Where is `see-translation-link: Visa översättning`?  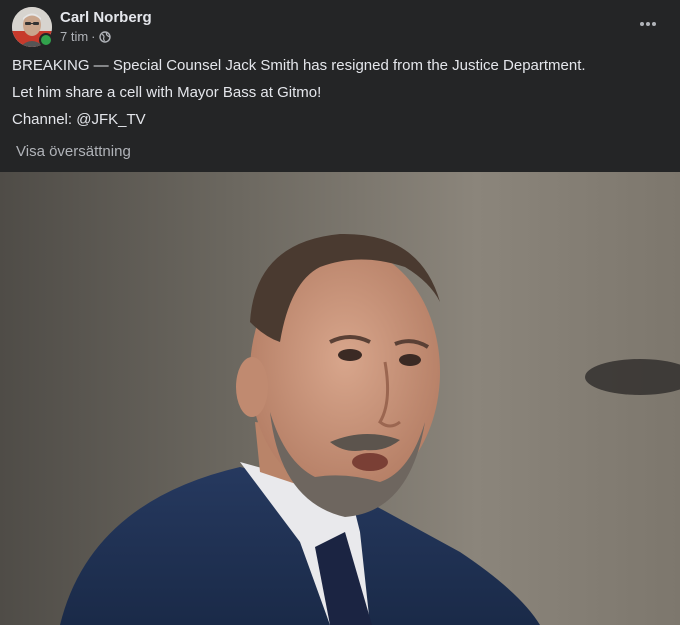 see-translation-link: Visa översättning is located at coordinates (73, 151).